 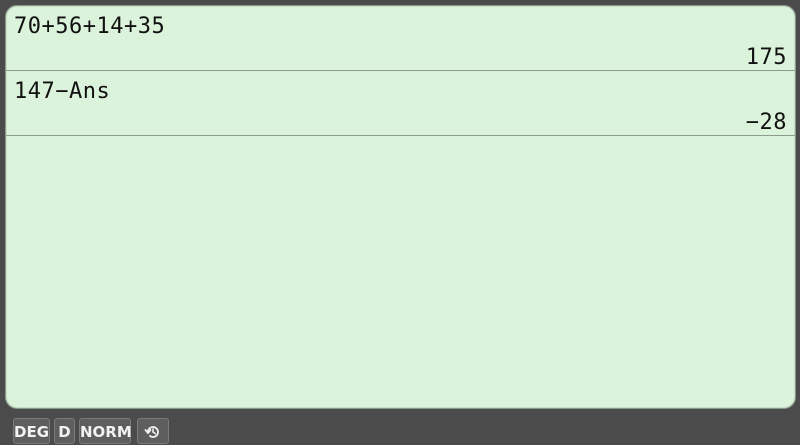 I want to click on history-result: −28, so click(x=766, y=122).